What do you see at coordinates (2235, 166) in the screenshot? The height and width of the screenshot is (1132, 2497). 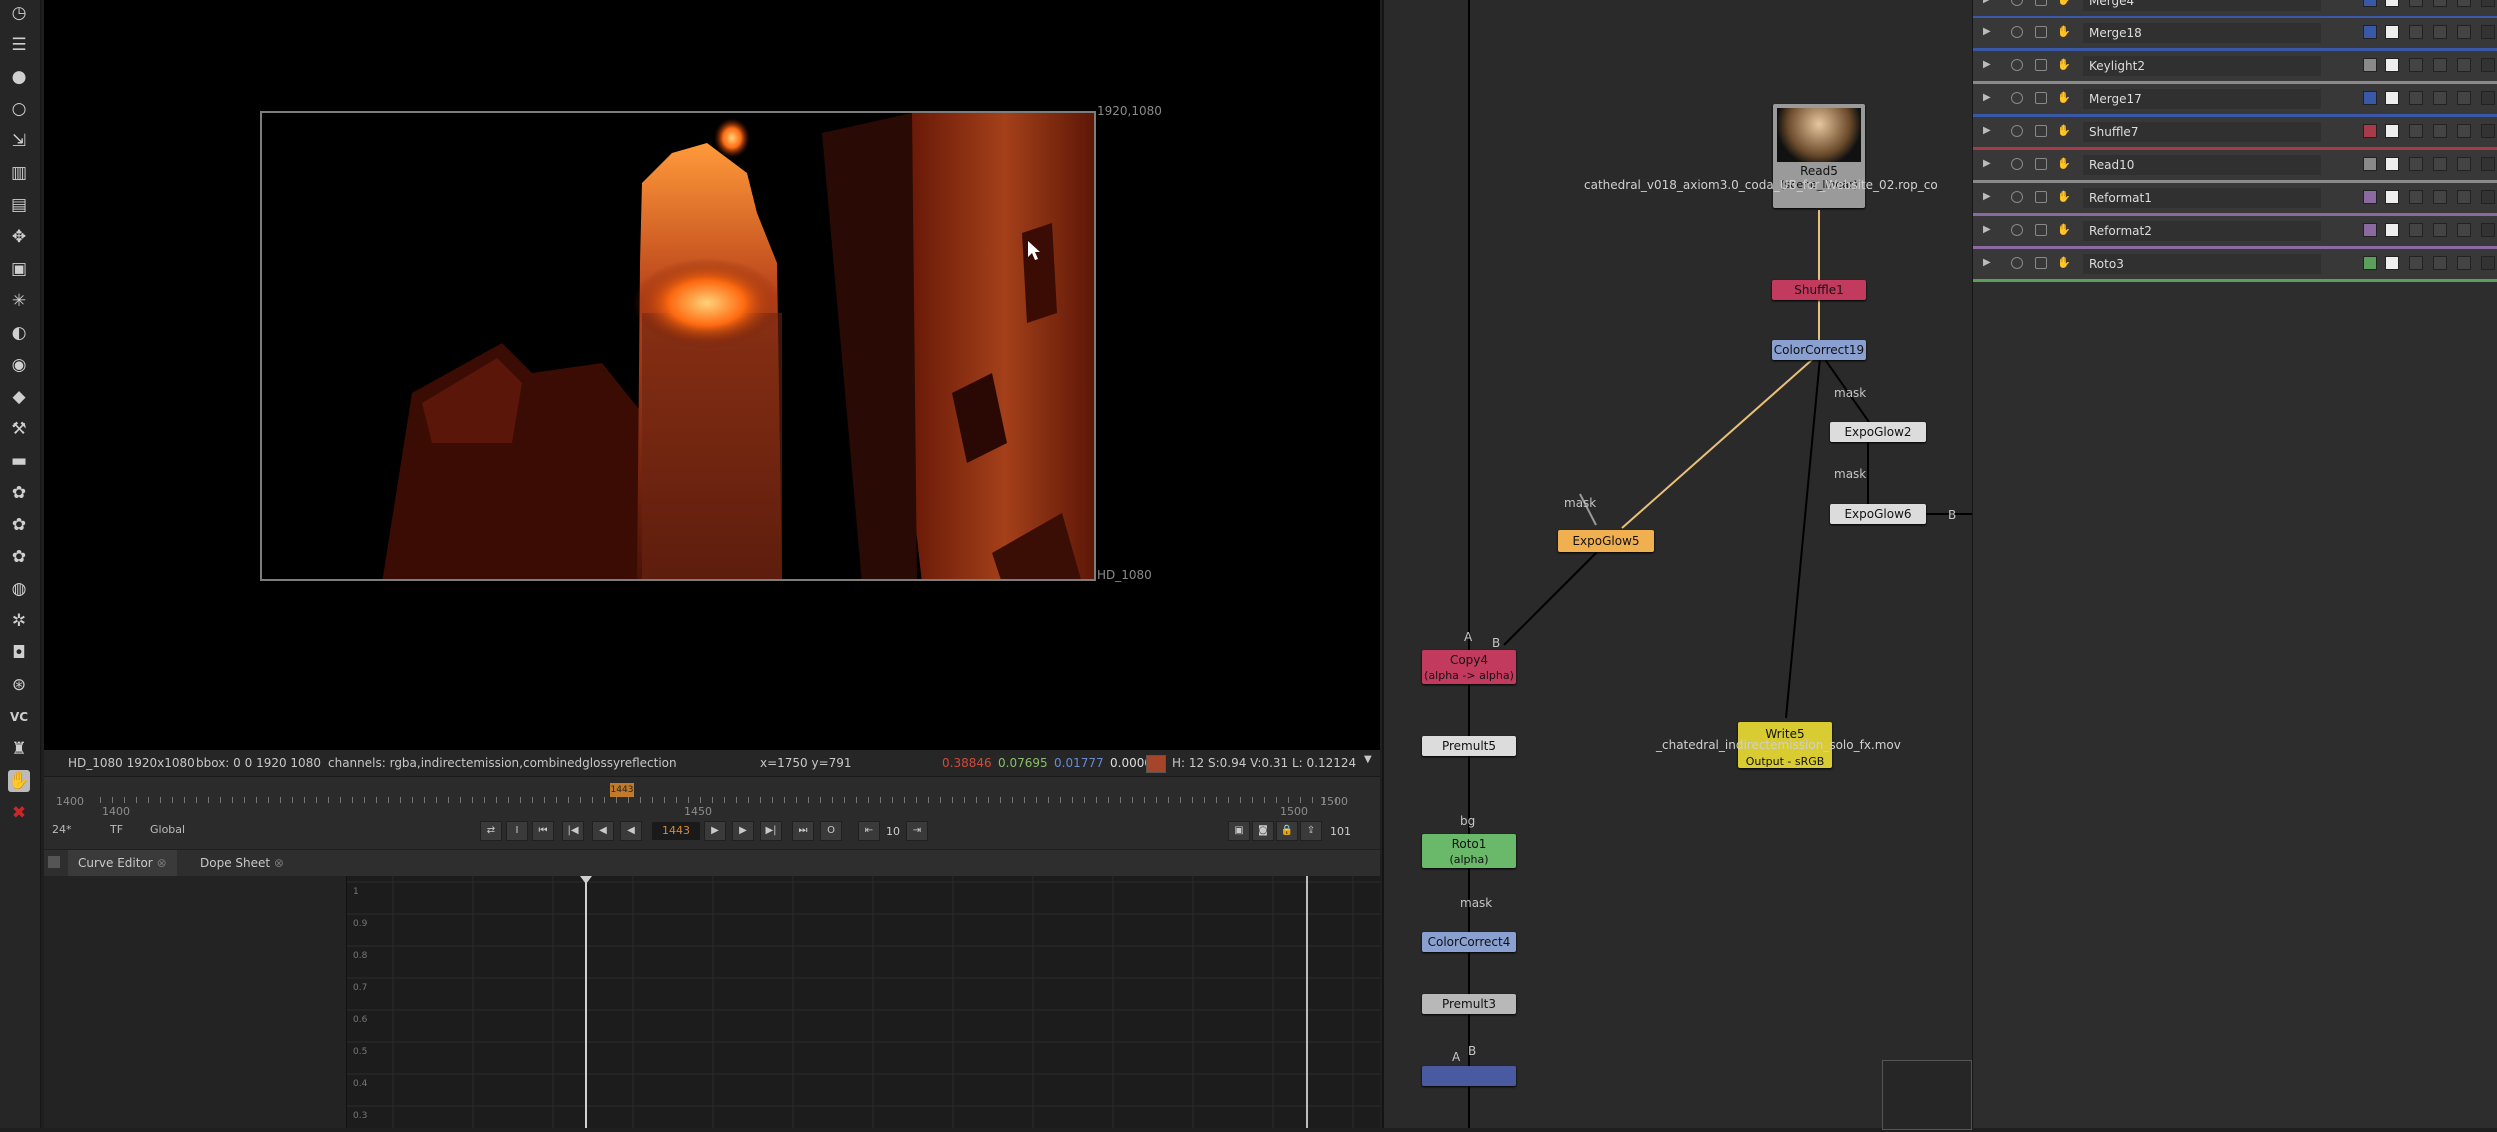 I see `property-row: ▶ ✋ Read10` at bounding box center [2235, 166].